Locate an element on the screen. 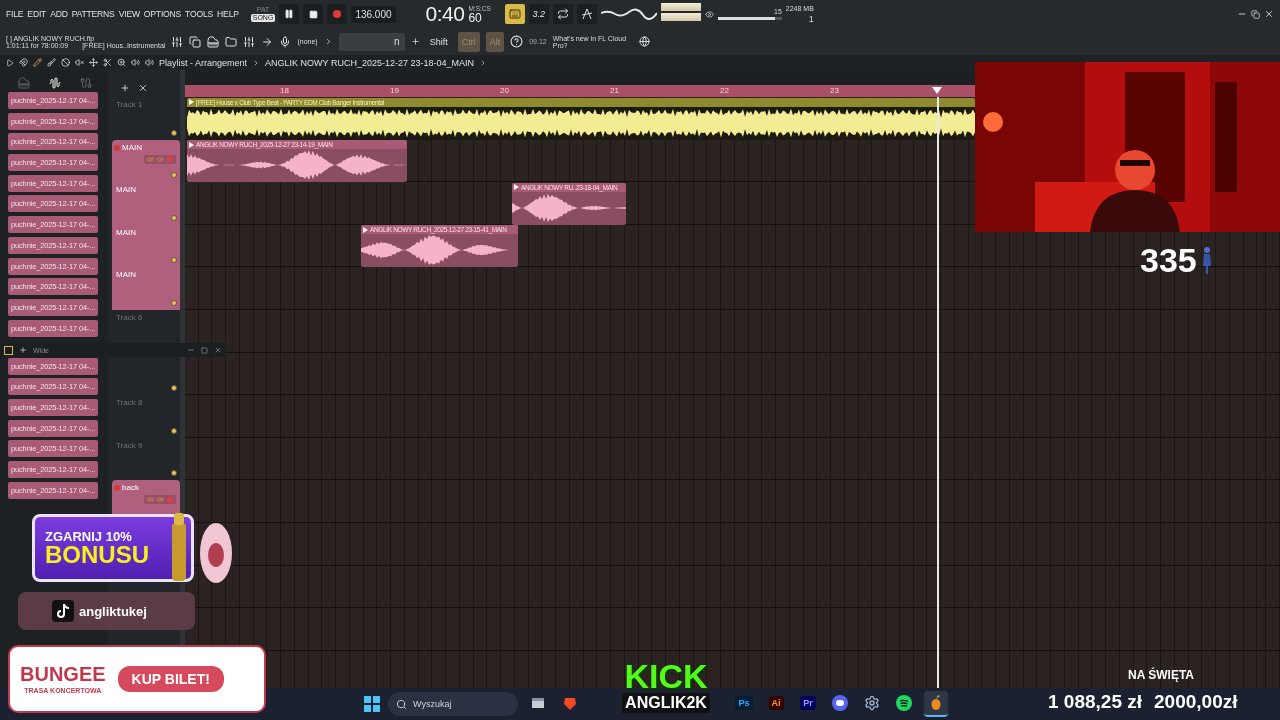 This screenshot has height=720, width=1280. bar-number: 23 is located at coordinates (834, 90).